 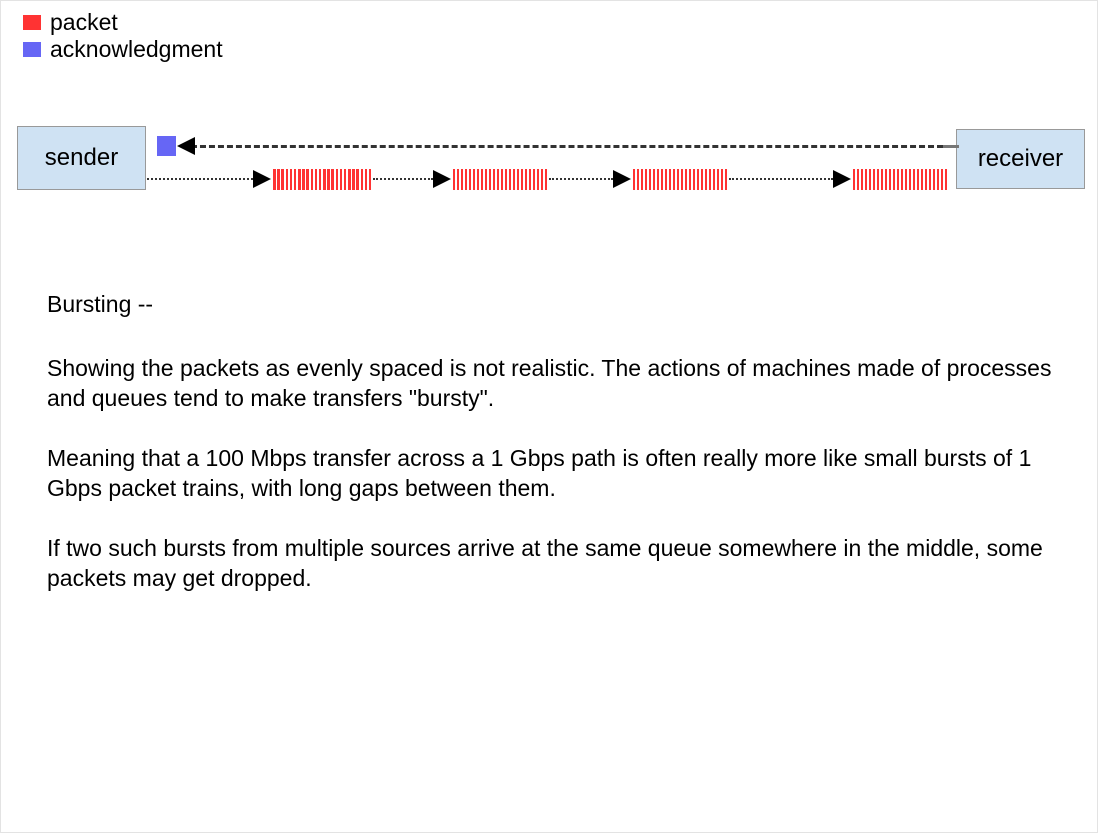 I want to click on receiver-label: receiver, so click(x=1020, y=158).